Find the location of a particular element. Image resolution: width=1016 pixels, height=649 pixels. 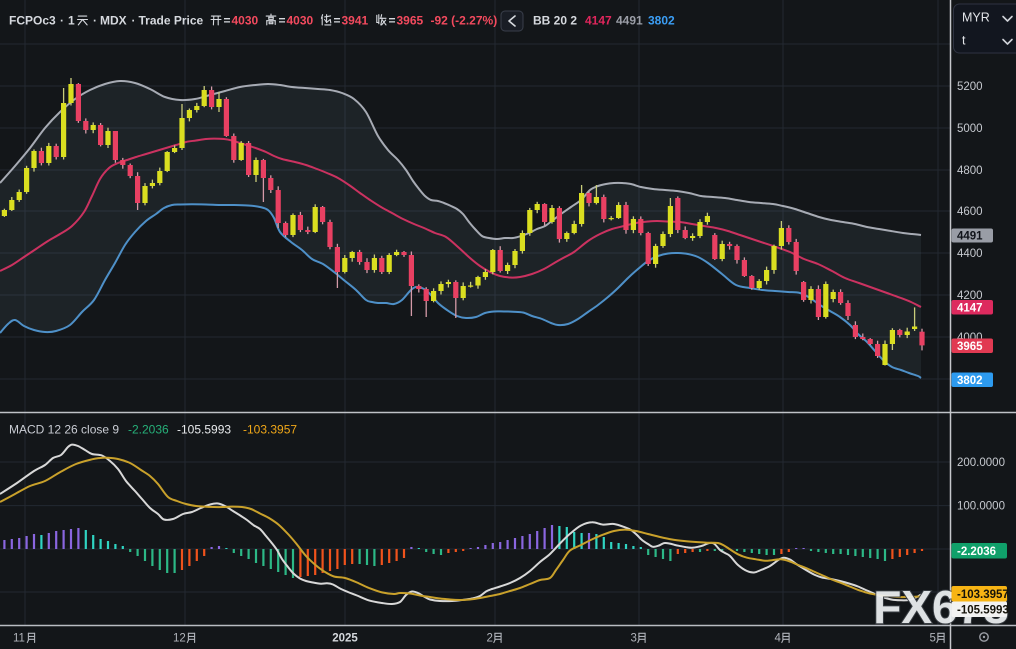

svg-text: MACD 12 26 close 9 is located at coordinates (64, 430).